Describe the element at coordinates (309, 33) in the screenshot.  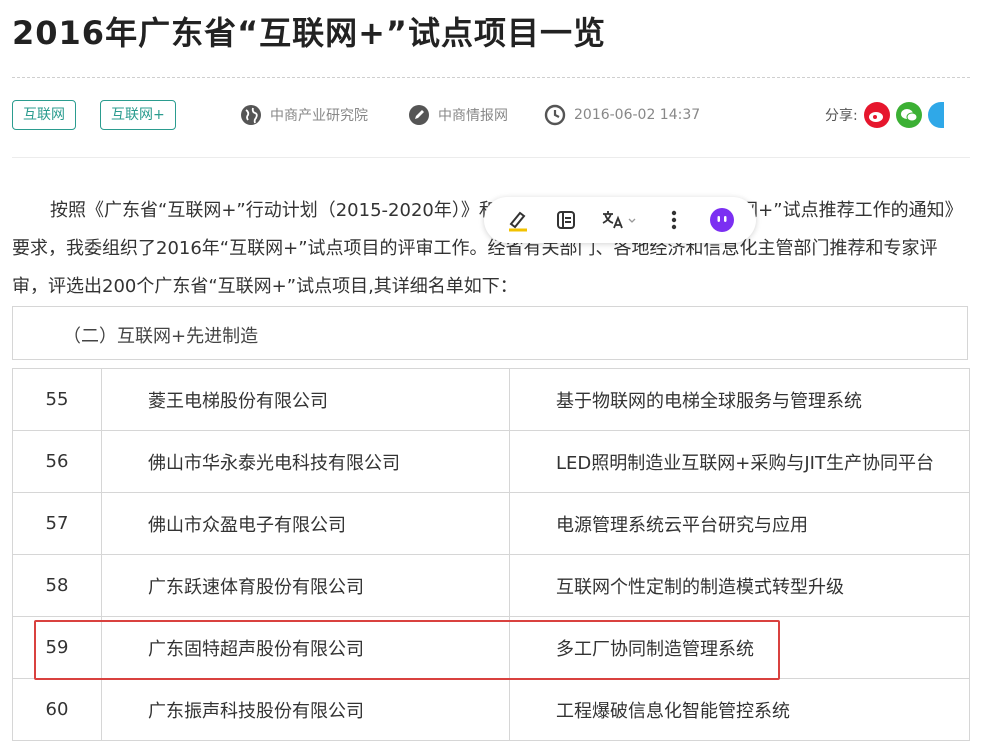
I see `article-title: 2016年广东省“互联网+”试点项目一览` at that location.